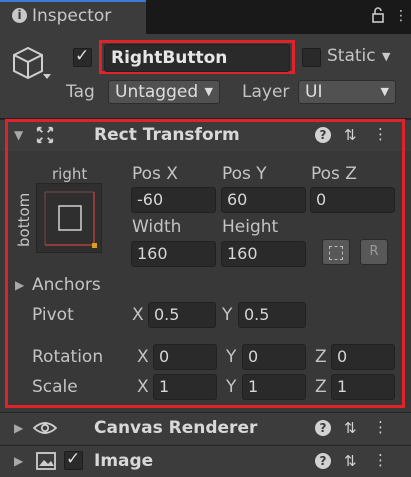  I want to click on raw-edit-button: R, so click(374, 252).